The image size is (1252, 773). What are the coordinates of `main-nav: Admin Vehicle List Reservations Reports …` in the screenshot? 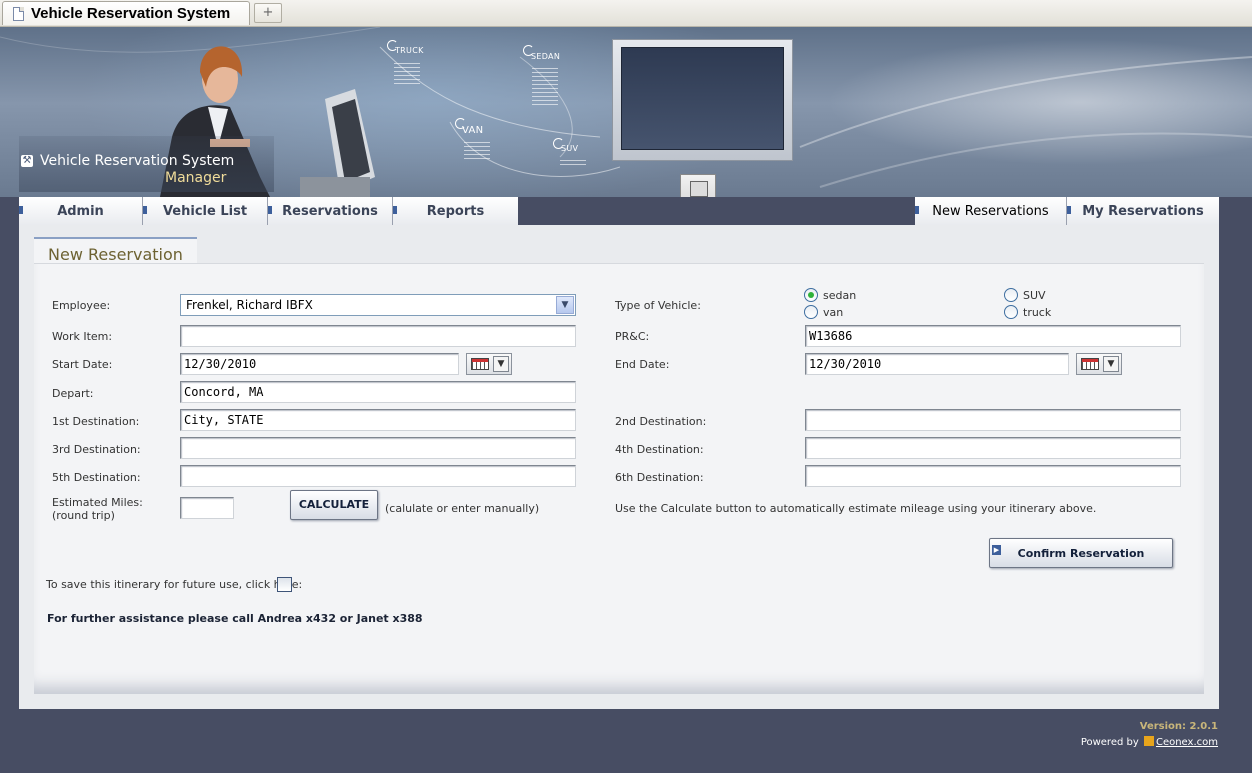 It's located at (619, 211).